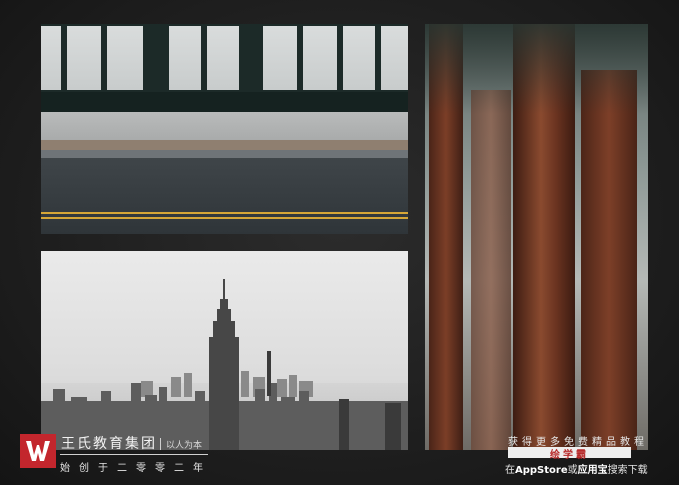  Describe the element at coordinates (627, 470) in the screenshot. I see `promo-suffix: 搜索下载` at that location.